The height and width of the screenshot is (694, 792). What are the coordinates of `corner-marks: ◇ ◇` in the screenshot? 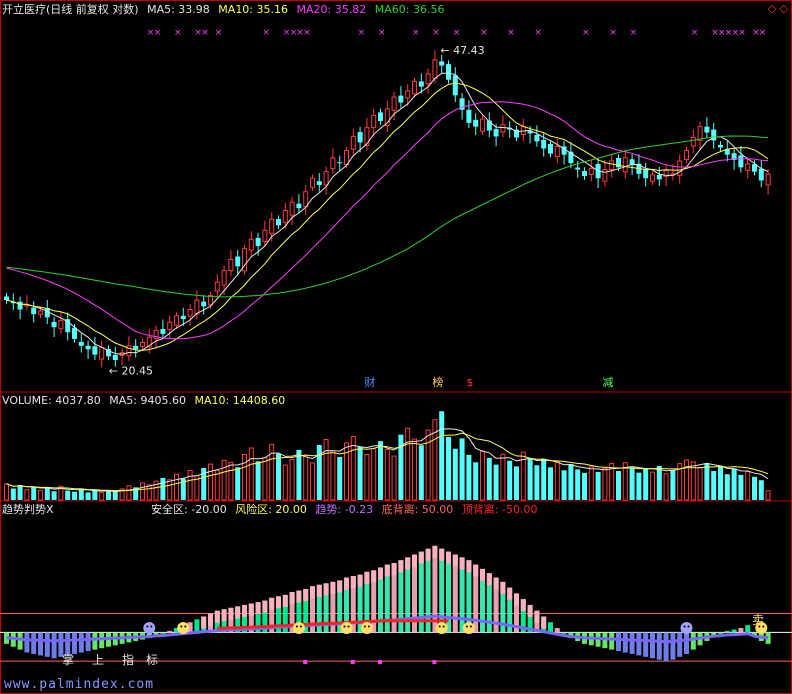 It's located at (778, 8).